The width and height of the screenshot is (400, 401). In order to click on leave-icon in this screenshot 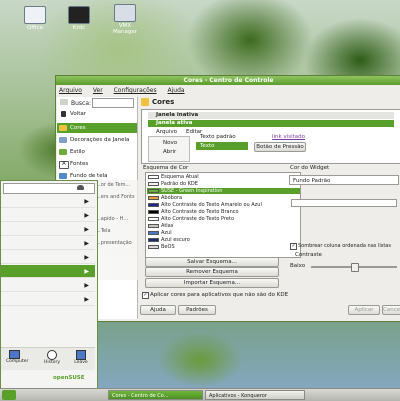, I will do `click(81, 355)`.